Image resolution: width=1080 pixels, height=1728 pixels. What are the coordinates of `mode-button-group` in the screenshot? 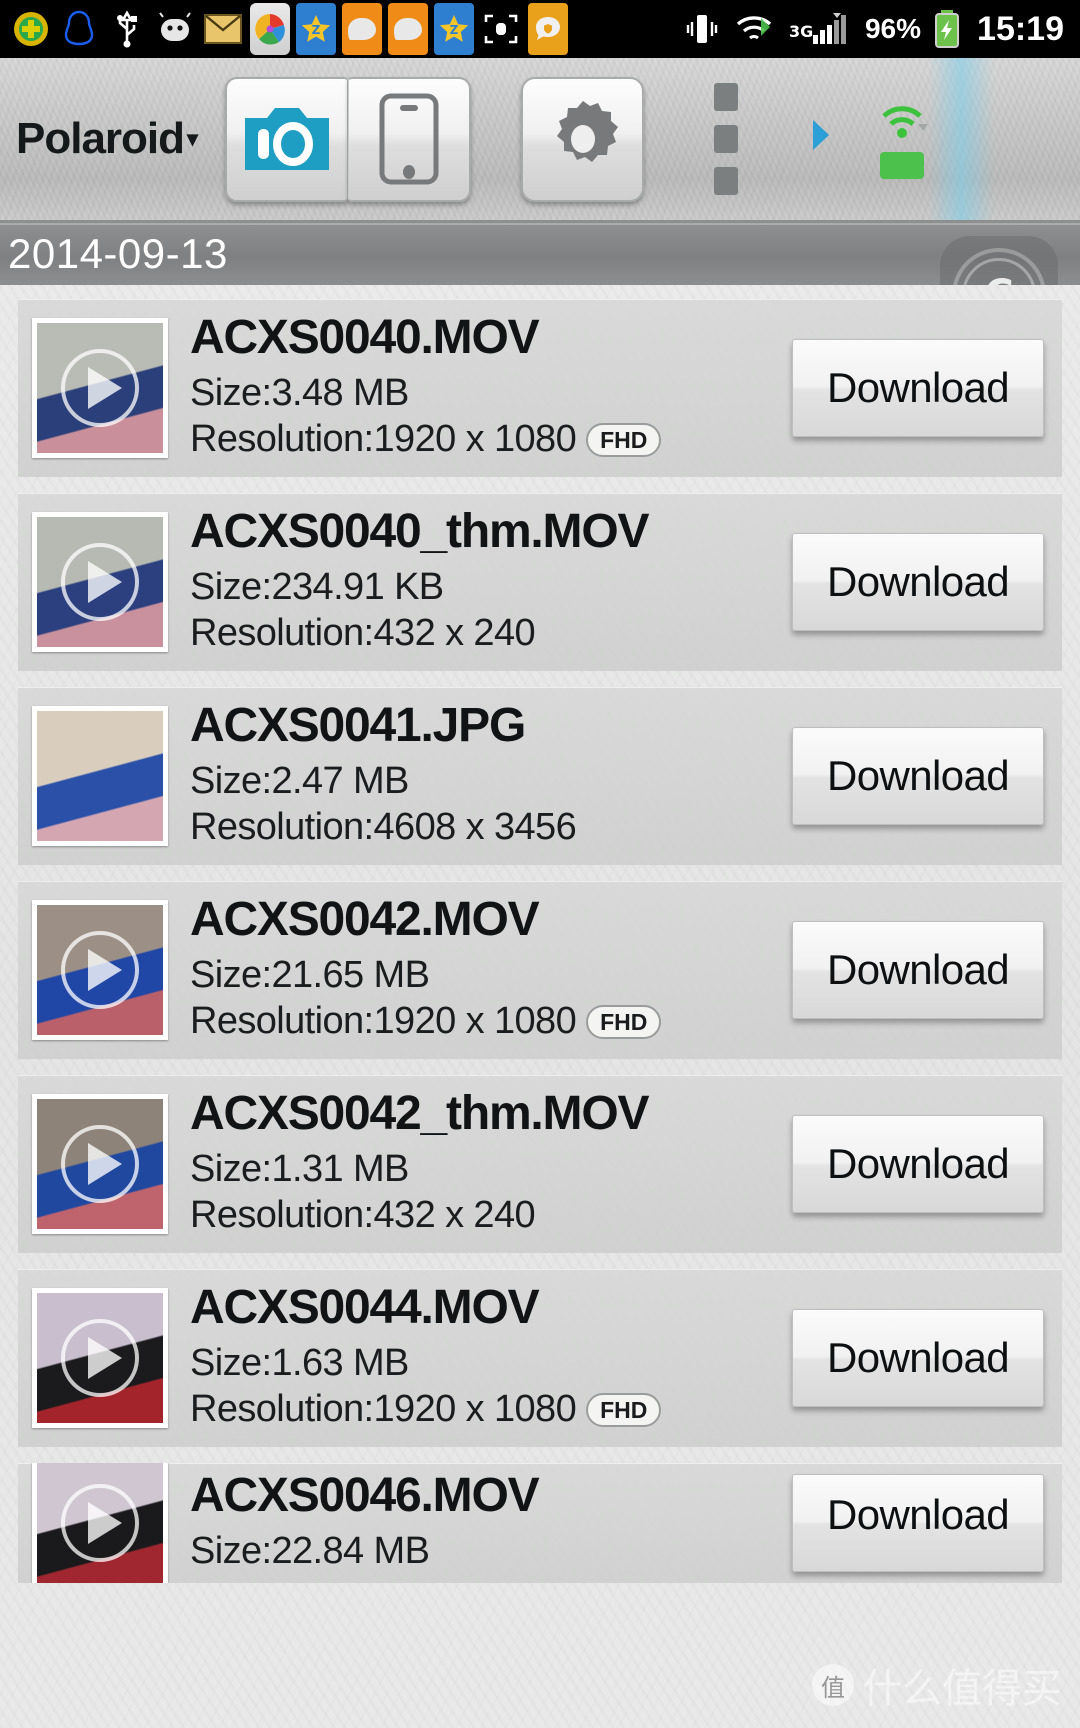 It's located at (348, 139).